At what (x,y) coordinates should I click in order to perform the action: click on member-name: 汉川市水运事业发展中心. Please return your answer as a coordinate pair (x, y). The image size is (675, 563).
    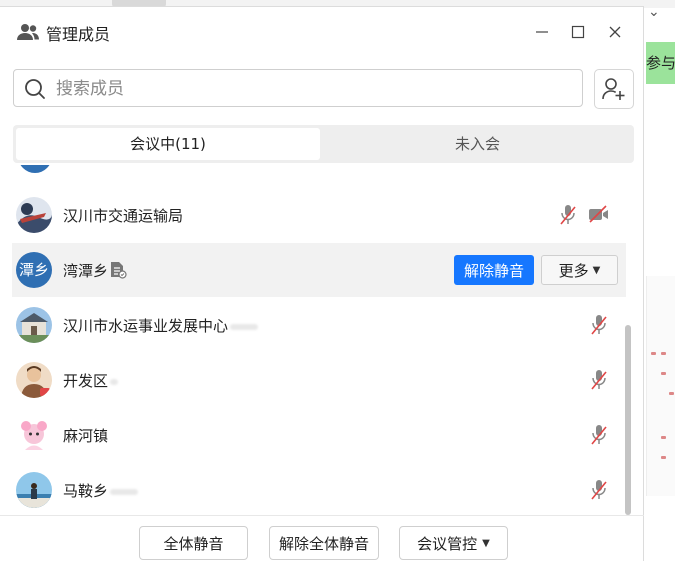
    Looking at the image, I should click on (161, 325).